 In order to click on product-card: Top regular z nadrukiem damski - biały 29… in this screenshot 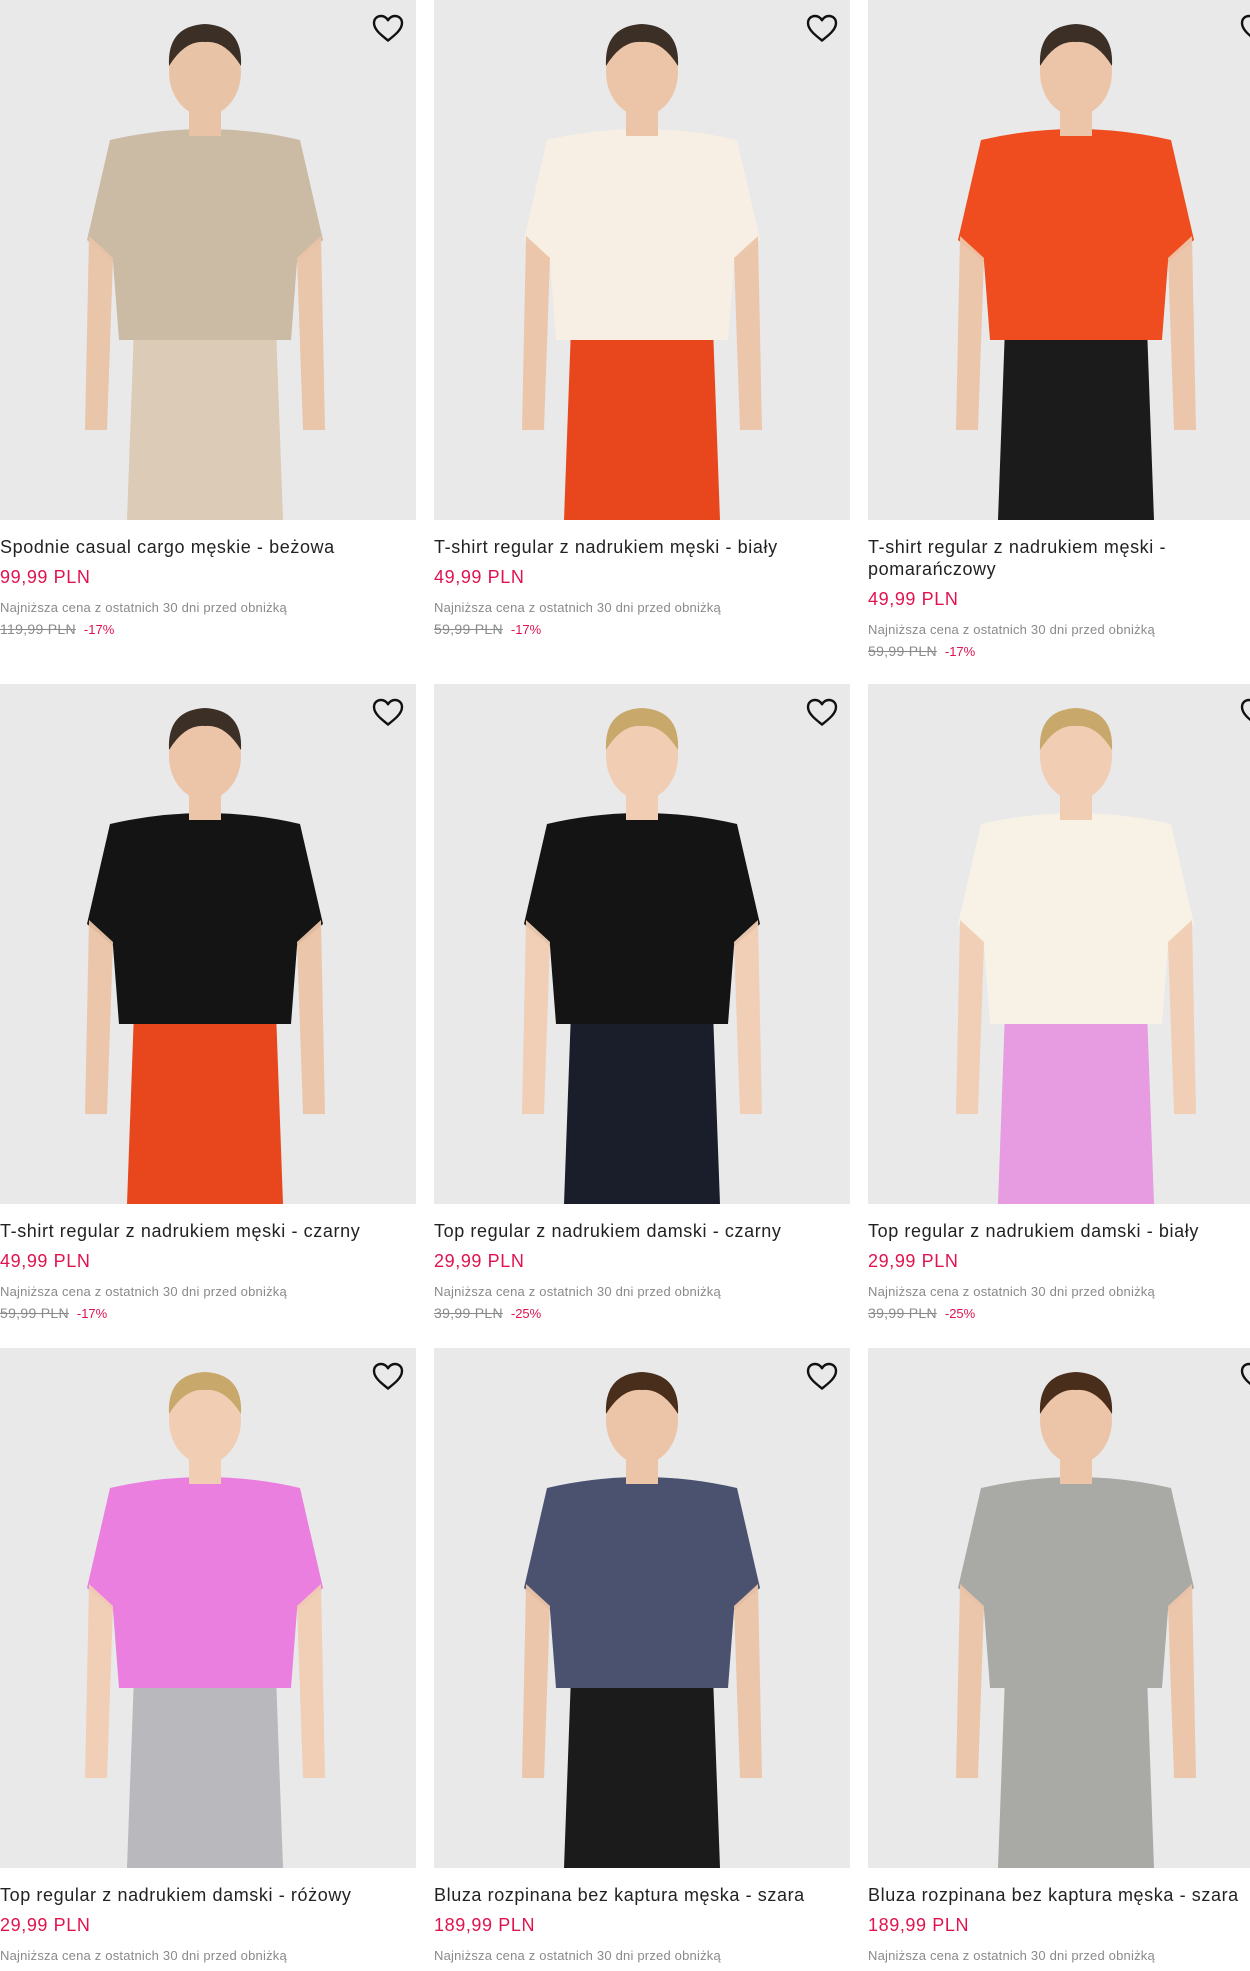, I will do `click(1059, 1003)`.